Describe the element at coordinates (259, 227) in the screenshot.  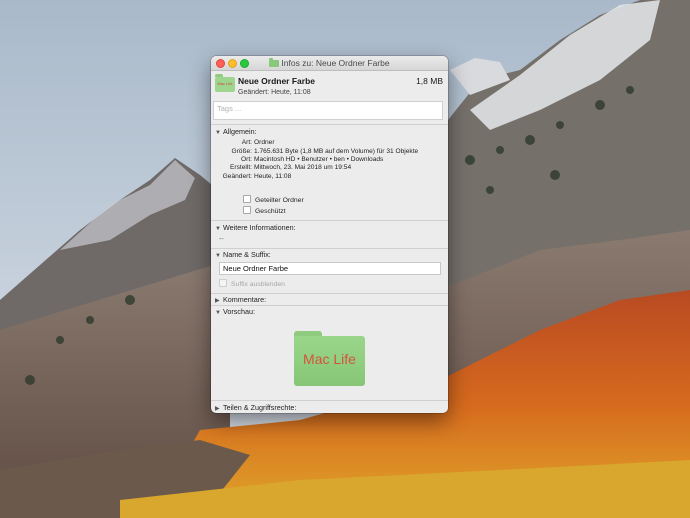
I see `section-more-info-title: Weitere Informationen:` at that location.